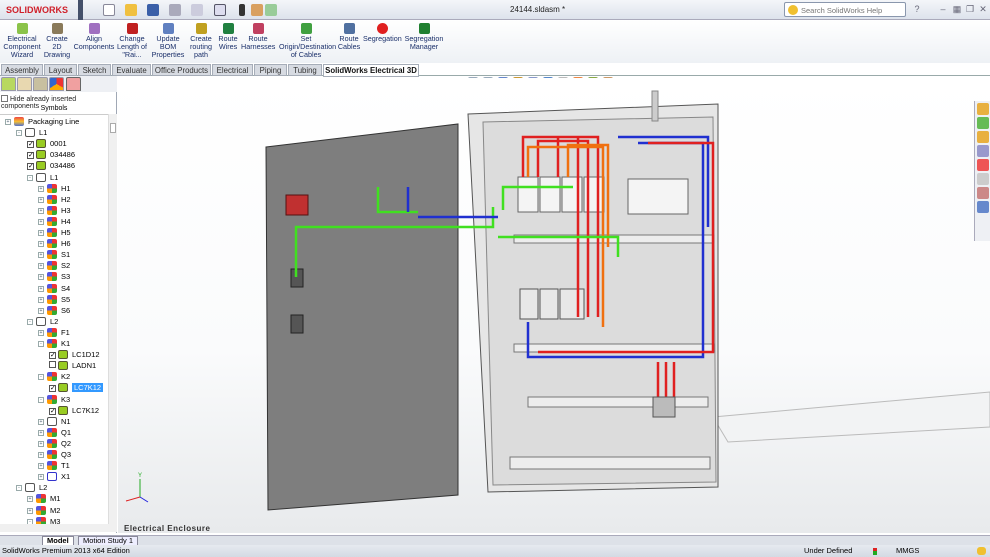  What do you see at coordinates (40, 10) in the screenshot?
I see `solidworks-logo: SOLIDWORKS` at bounding box center [40, 10].